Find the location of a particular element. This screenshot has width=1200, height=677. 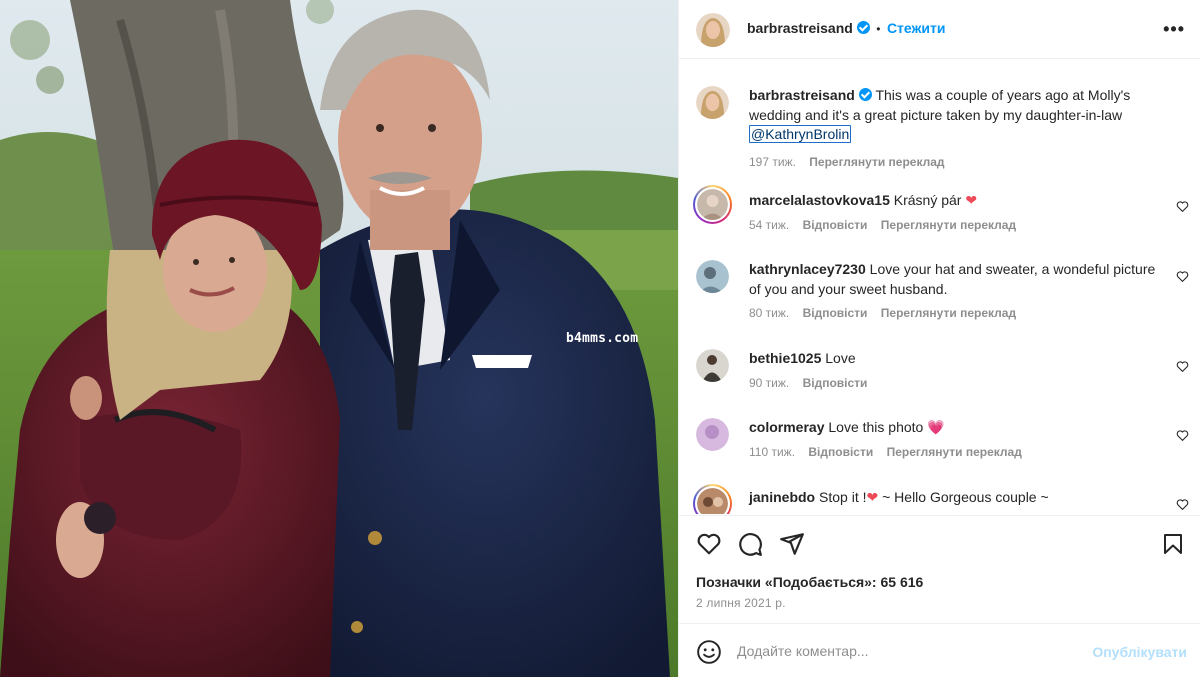

likes-count: Позначки «Подобається»: 65 616 is located at coordinates (809, 582).